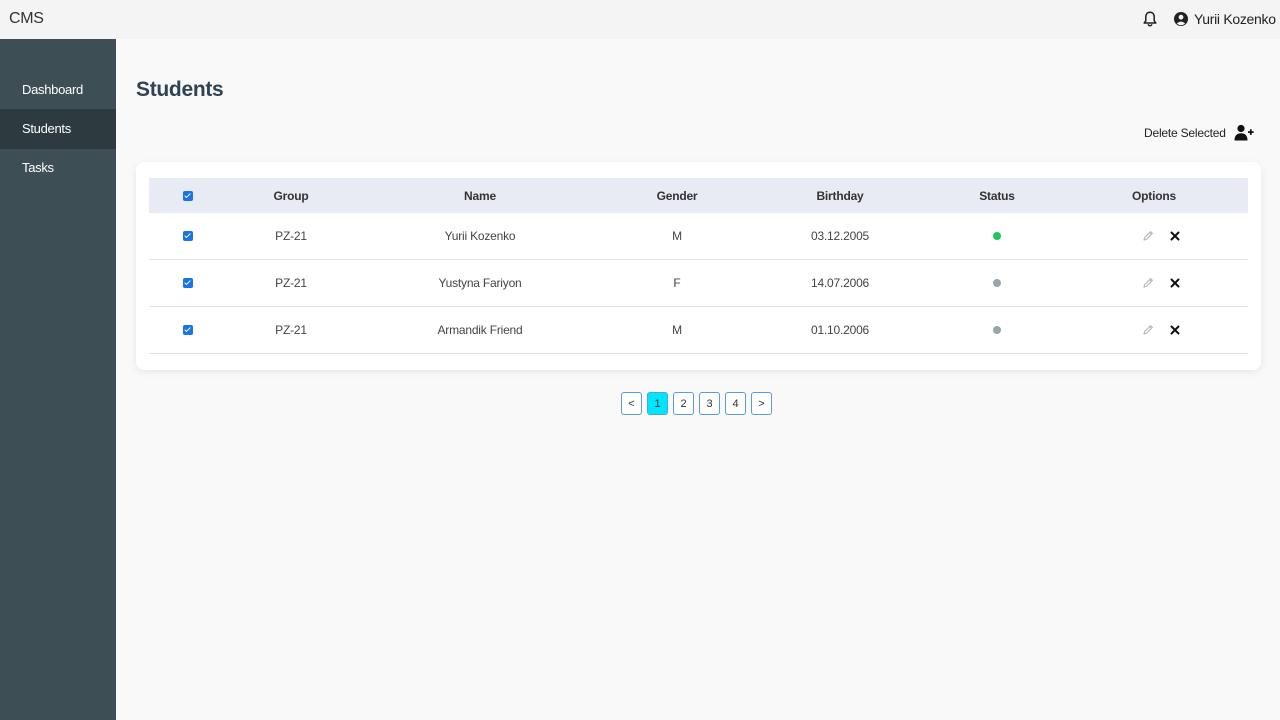 The image size is (1280, 720). What do you see at coordinates (677, 195) in the screenshot?
I see `column-header-gender: Gender` at bounding box center [677, 195].